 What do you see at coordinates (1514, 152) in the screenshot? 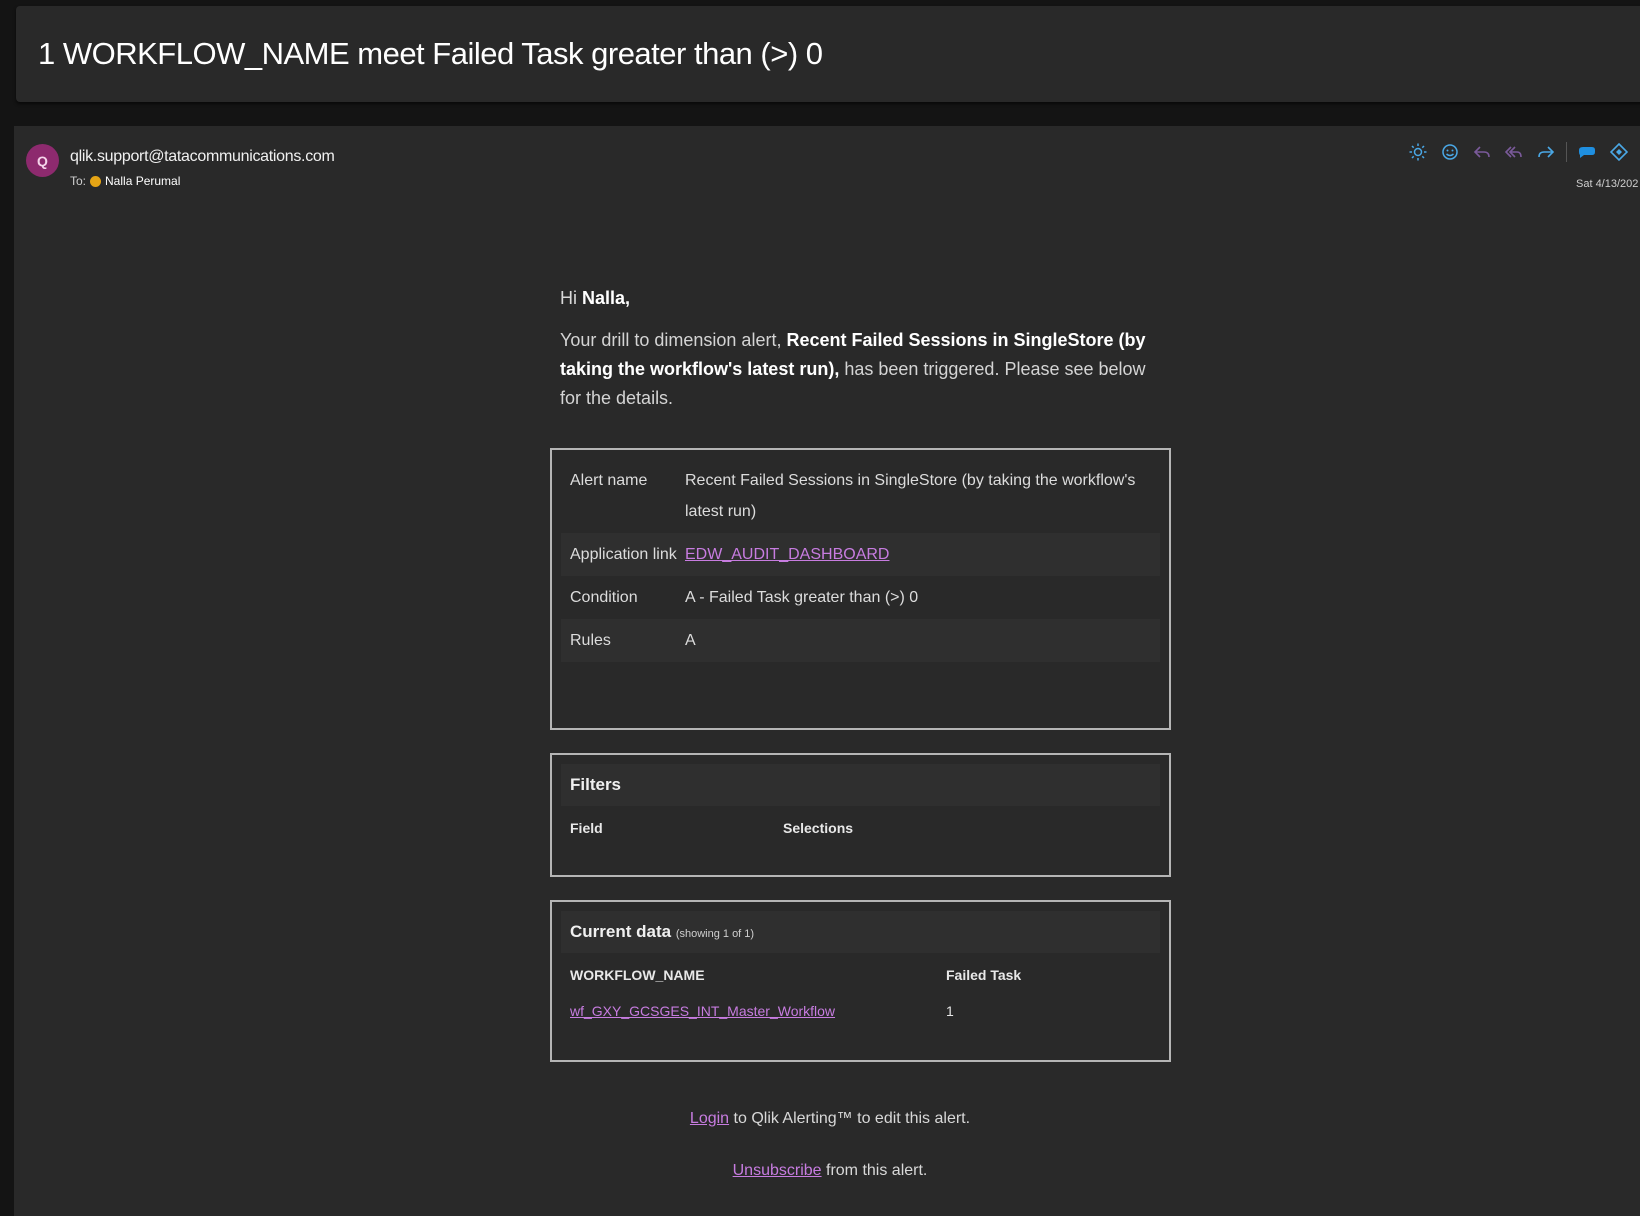
I see `reply-all-icon` at bounding box center [1514, 152].